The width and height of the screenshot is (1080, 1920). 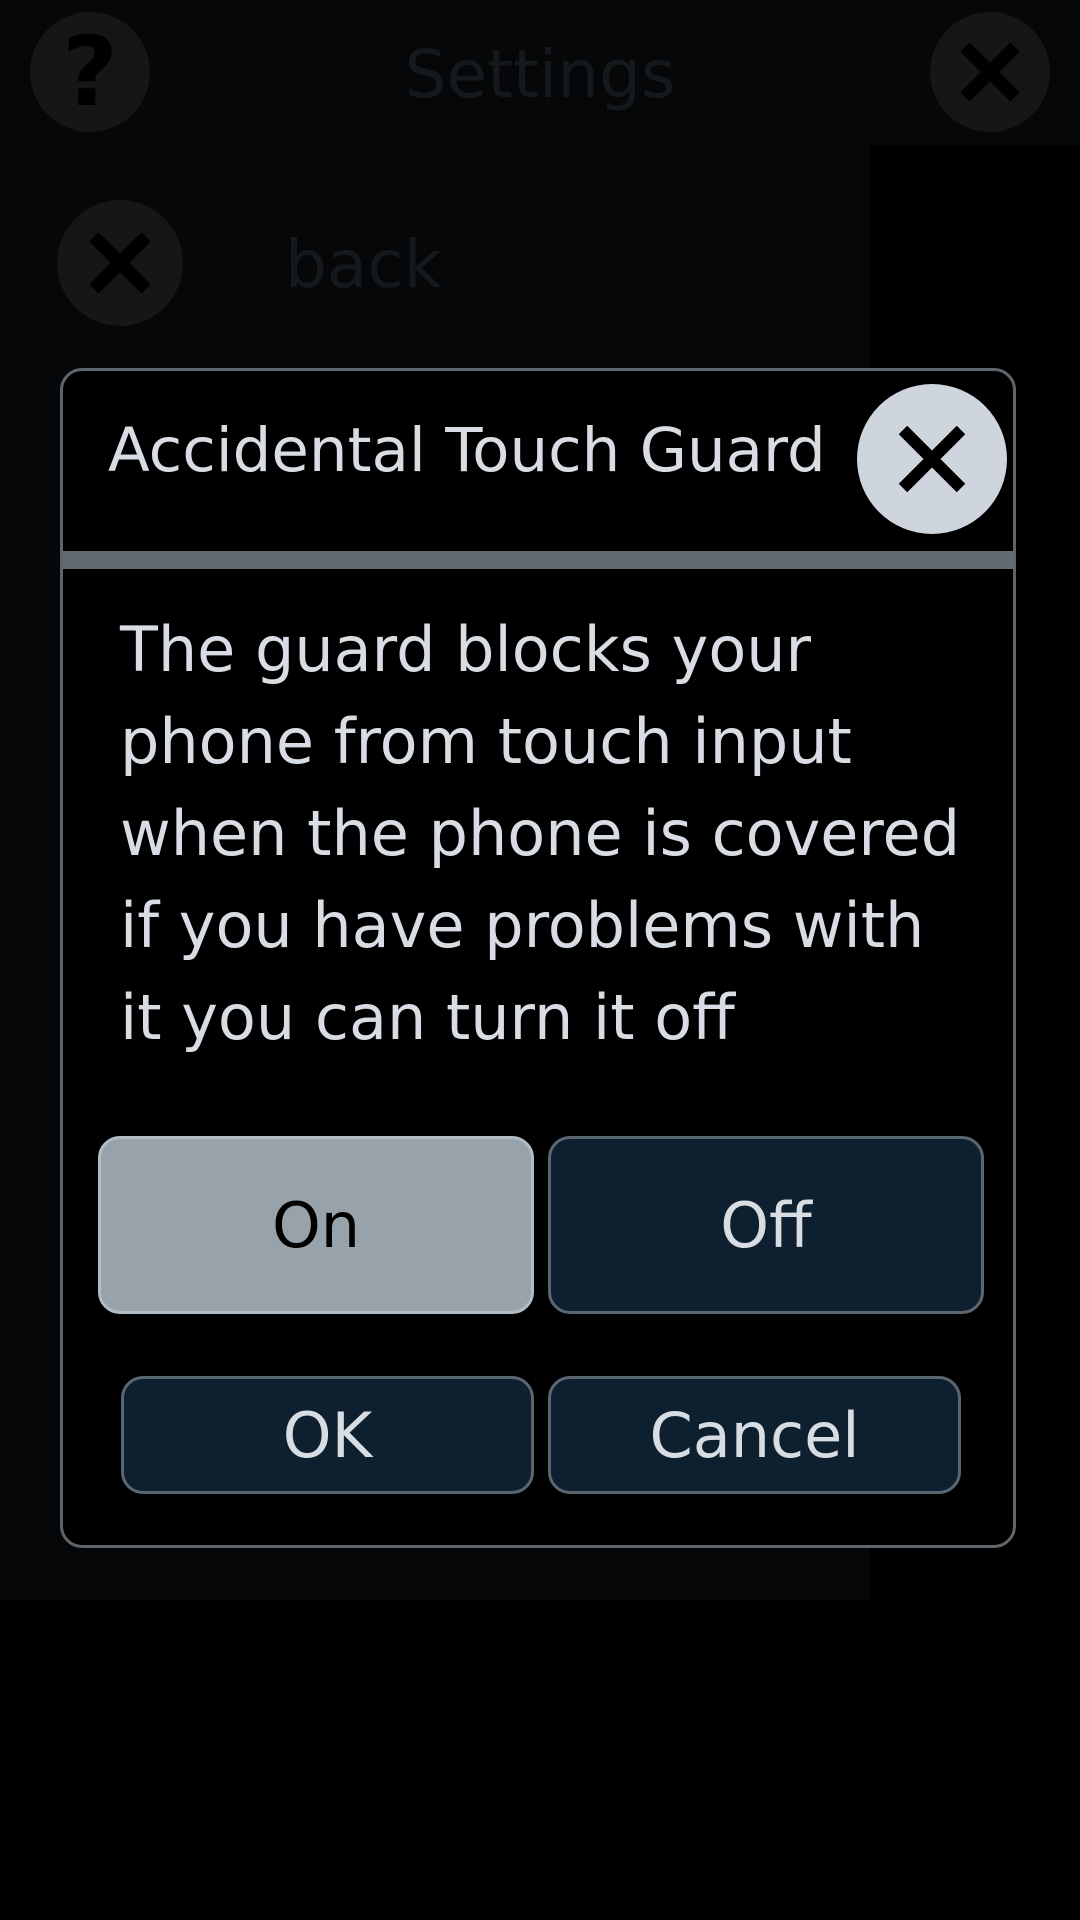 What do you see at coordinates (363, 265) in the screenshot?
I see `back-label: back` at bounding box center [363, 265].